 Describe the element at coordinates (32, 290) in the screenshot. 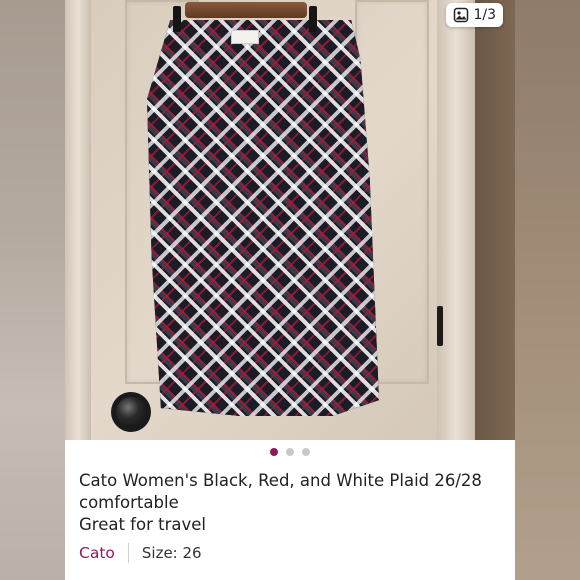

I see `blurred-background-left` at that location.